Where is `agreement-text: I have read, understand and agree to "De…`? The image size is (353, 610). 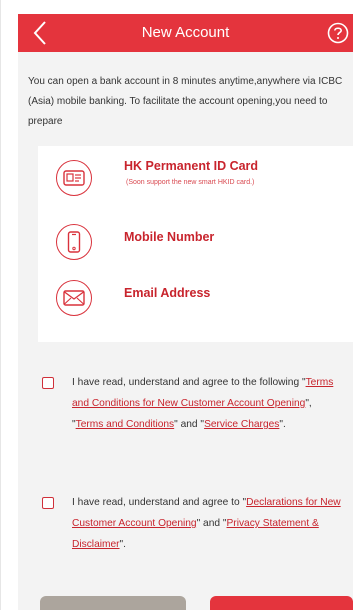
agreement-text: I have read, understand and agree to "De… is located at coordinates (207, 523).